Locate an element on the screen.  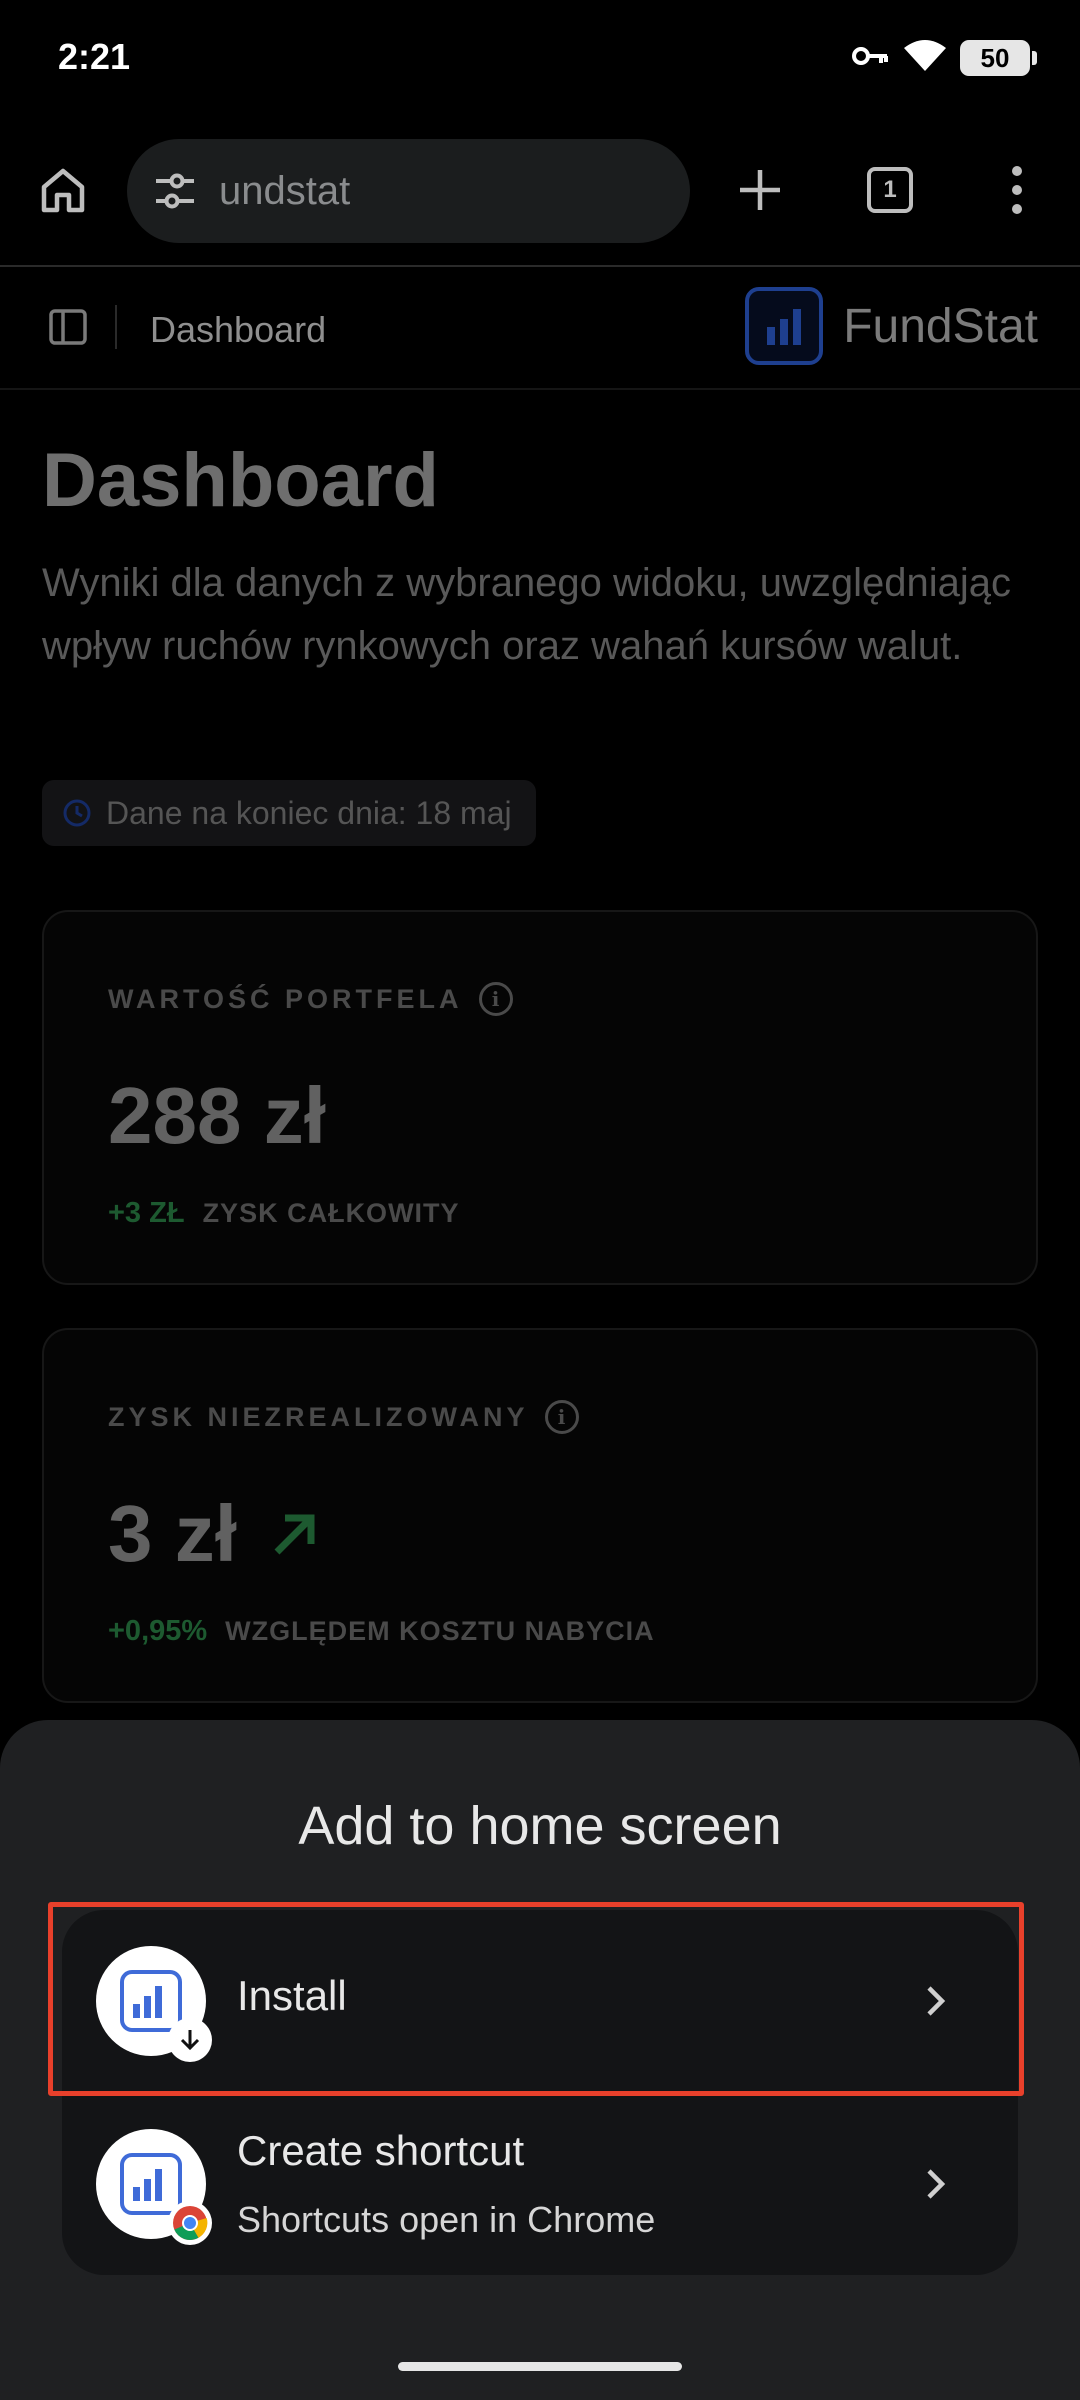
status-bar: 2:21 50 is located at coordinates (540, 57).